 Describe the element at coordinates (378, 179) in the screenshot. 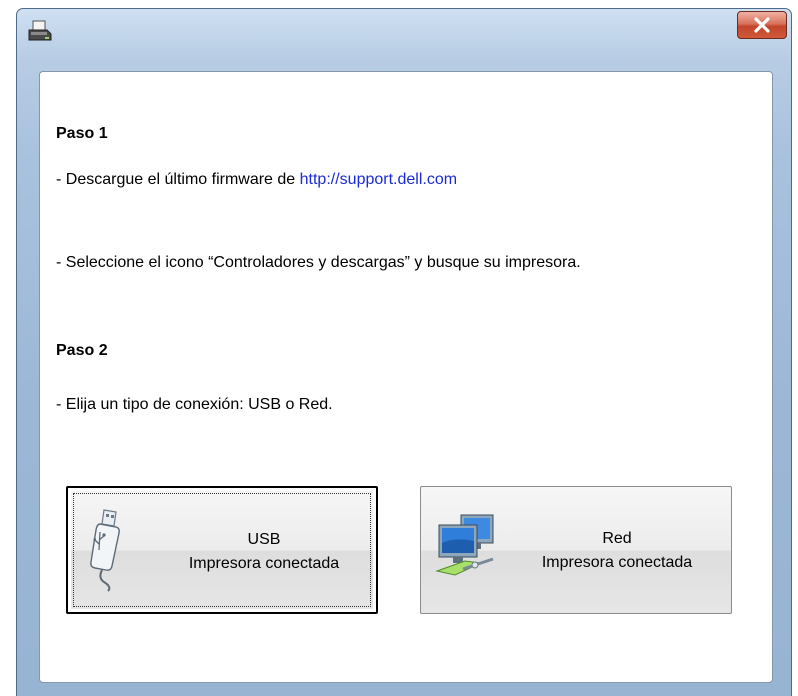

I see `support-link: http://support.dell.com` at that location.